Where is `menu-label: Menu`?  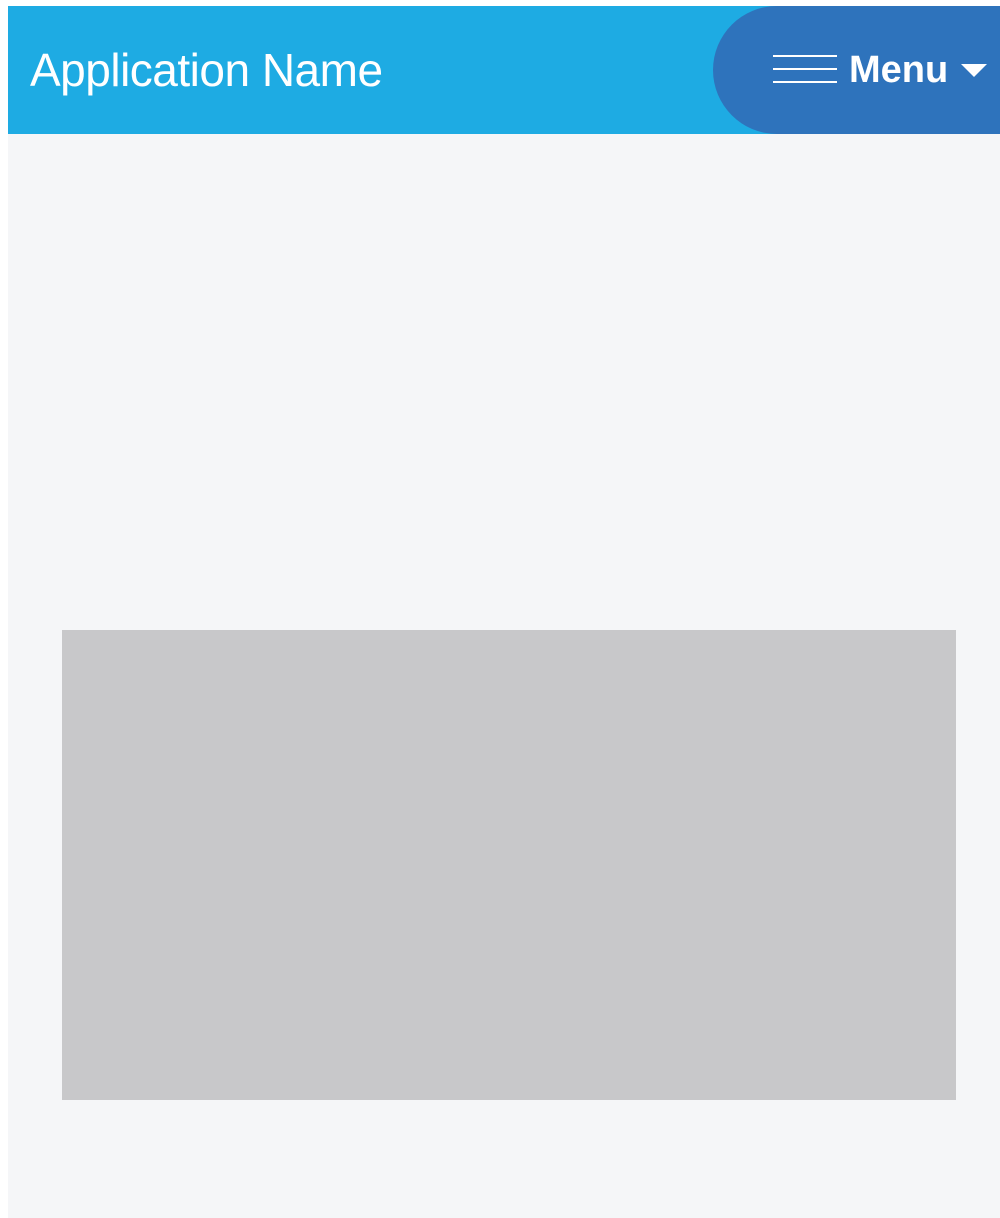
menu-label: Menu is located at coordinates (899, 70).